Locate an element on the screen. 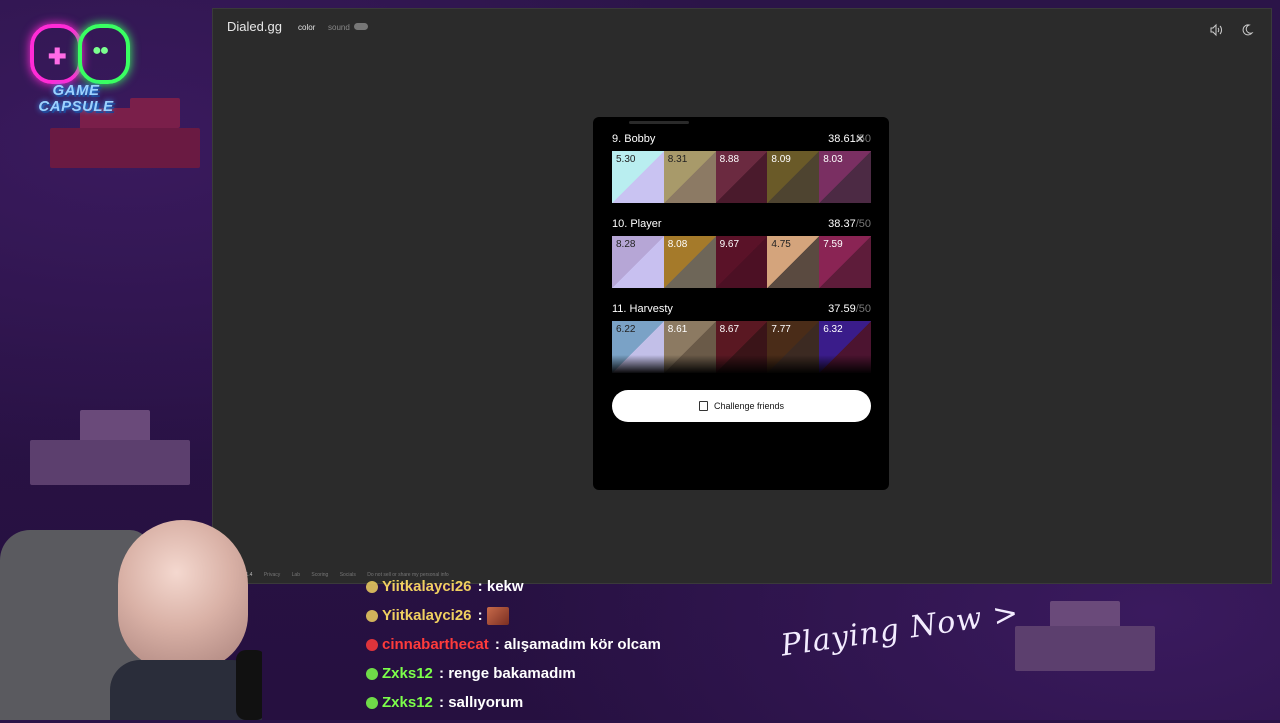 The height and width of the screenshot is (723, 1280). challenge-friends-button: Challenge friends is located at coordinates (741, 406).